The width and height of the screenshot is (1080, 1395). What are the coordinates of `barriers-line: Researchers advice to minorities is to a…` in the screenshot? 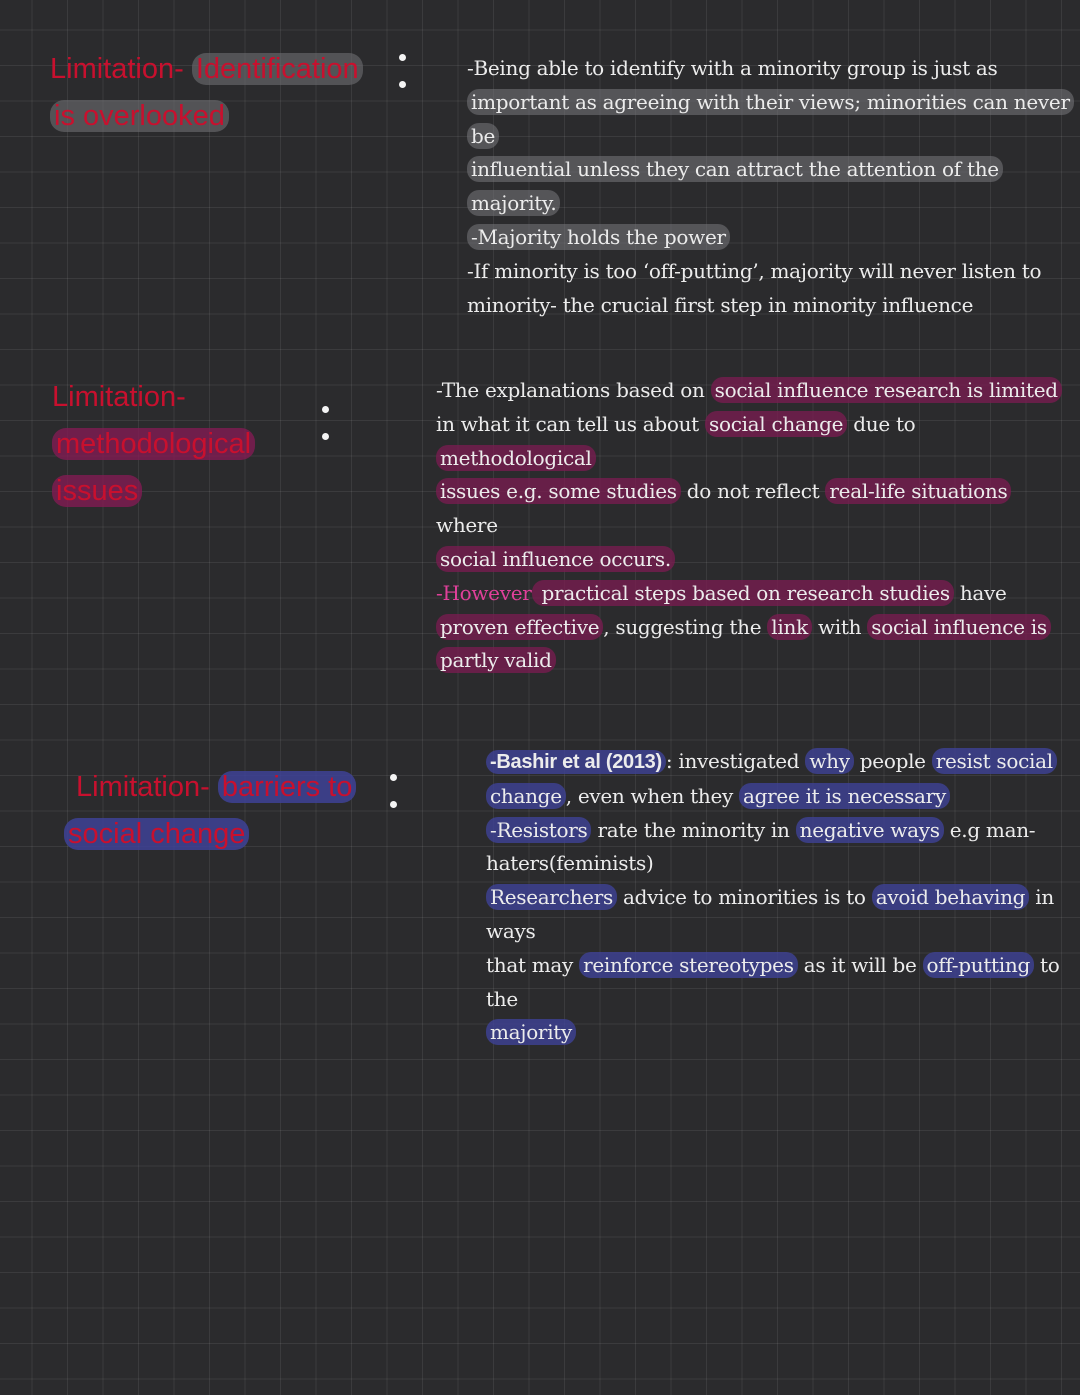 It's located at (782, 915).